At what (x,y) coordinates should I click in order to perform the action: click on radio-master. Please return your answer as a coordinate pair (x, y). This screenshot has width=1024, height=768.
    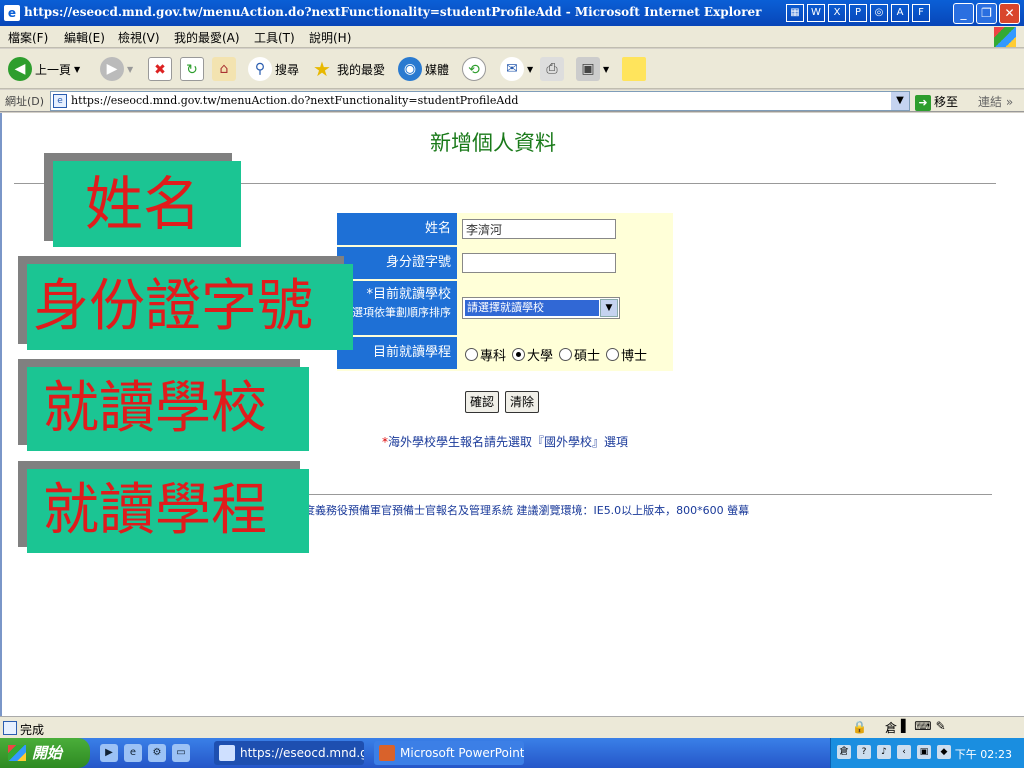
    Looking at the image, I should click on (566, 354).